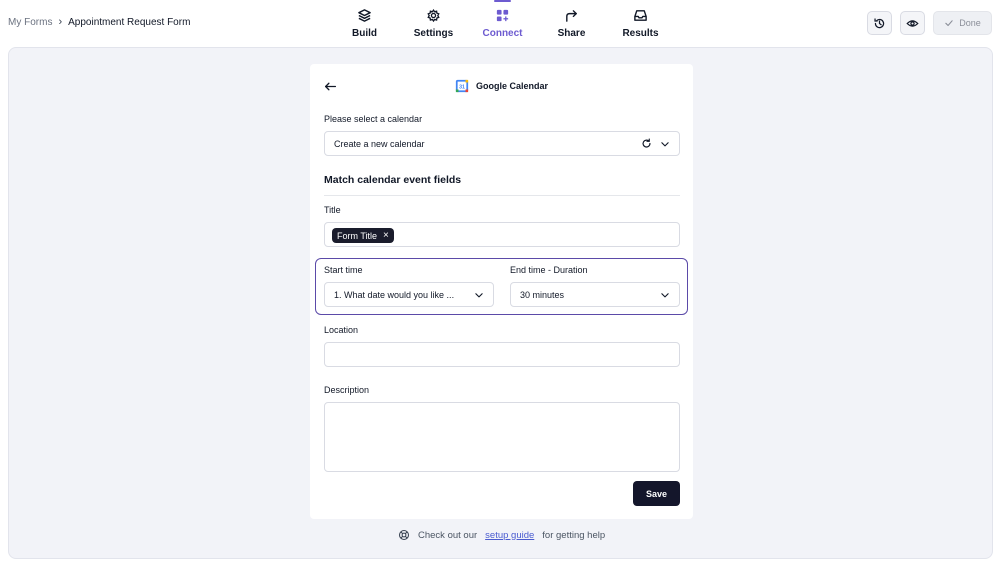  I want to click on nav-tab-label: Build, so click(364, 33).